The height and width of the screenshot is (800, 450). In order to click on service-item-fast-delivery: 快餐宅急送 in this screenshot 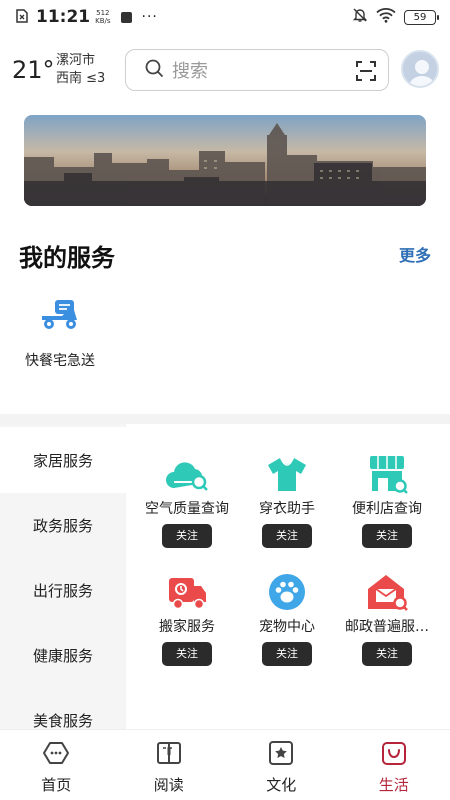, I will do `click(60, 334)`.